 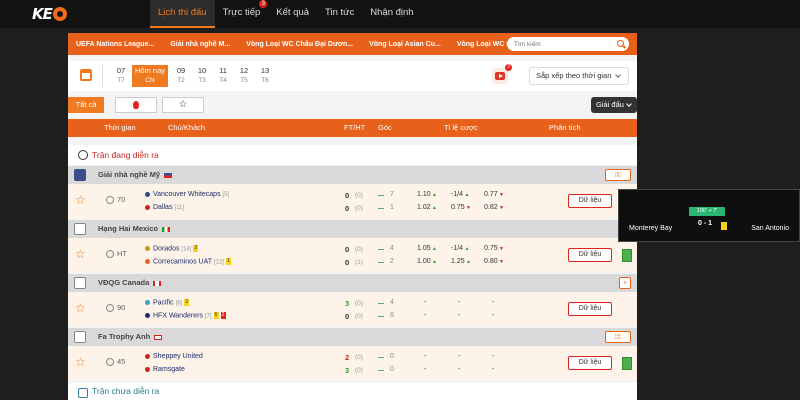 What do you see at coordinates (49, 14) in the screenshot?
I see `site-logo: KE` at bounding box center [49, 14].